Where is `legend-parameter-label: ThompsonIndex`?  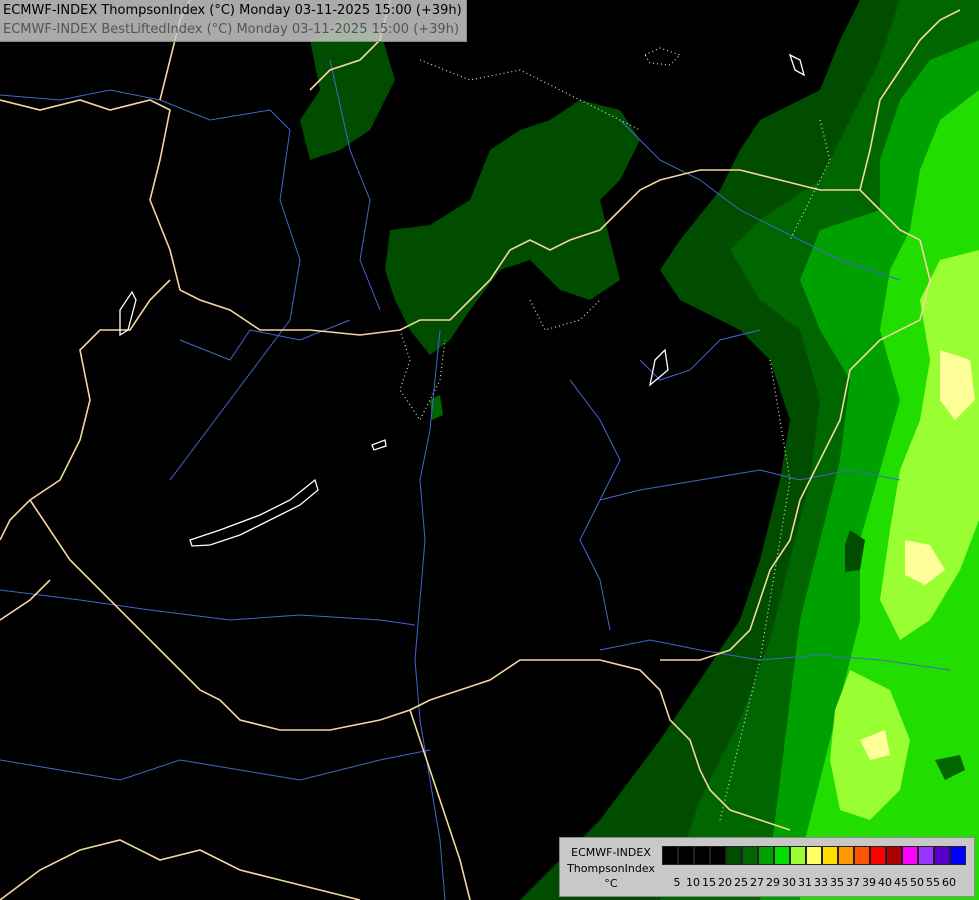 legend-parameter-label: ThompsonIndex is located at coordinates (611, 868).